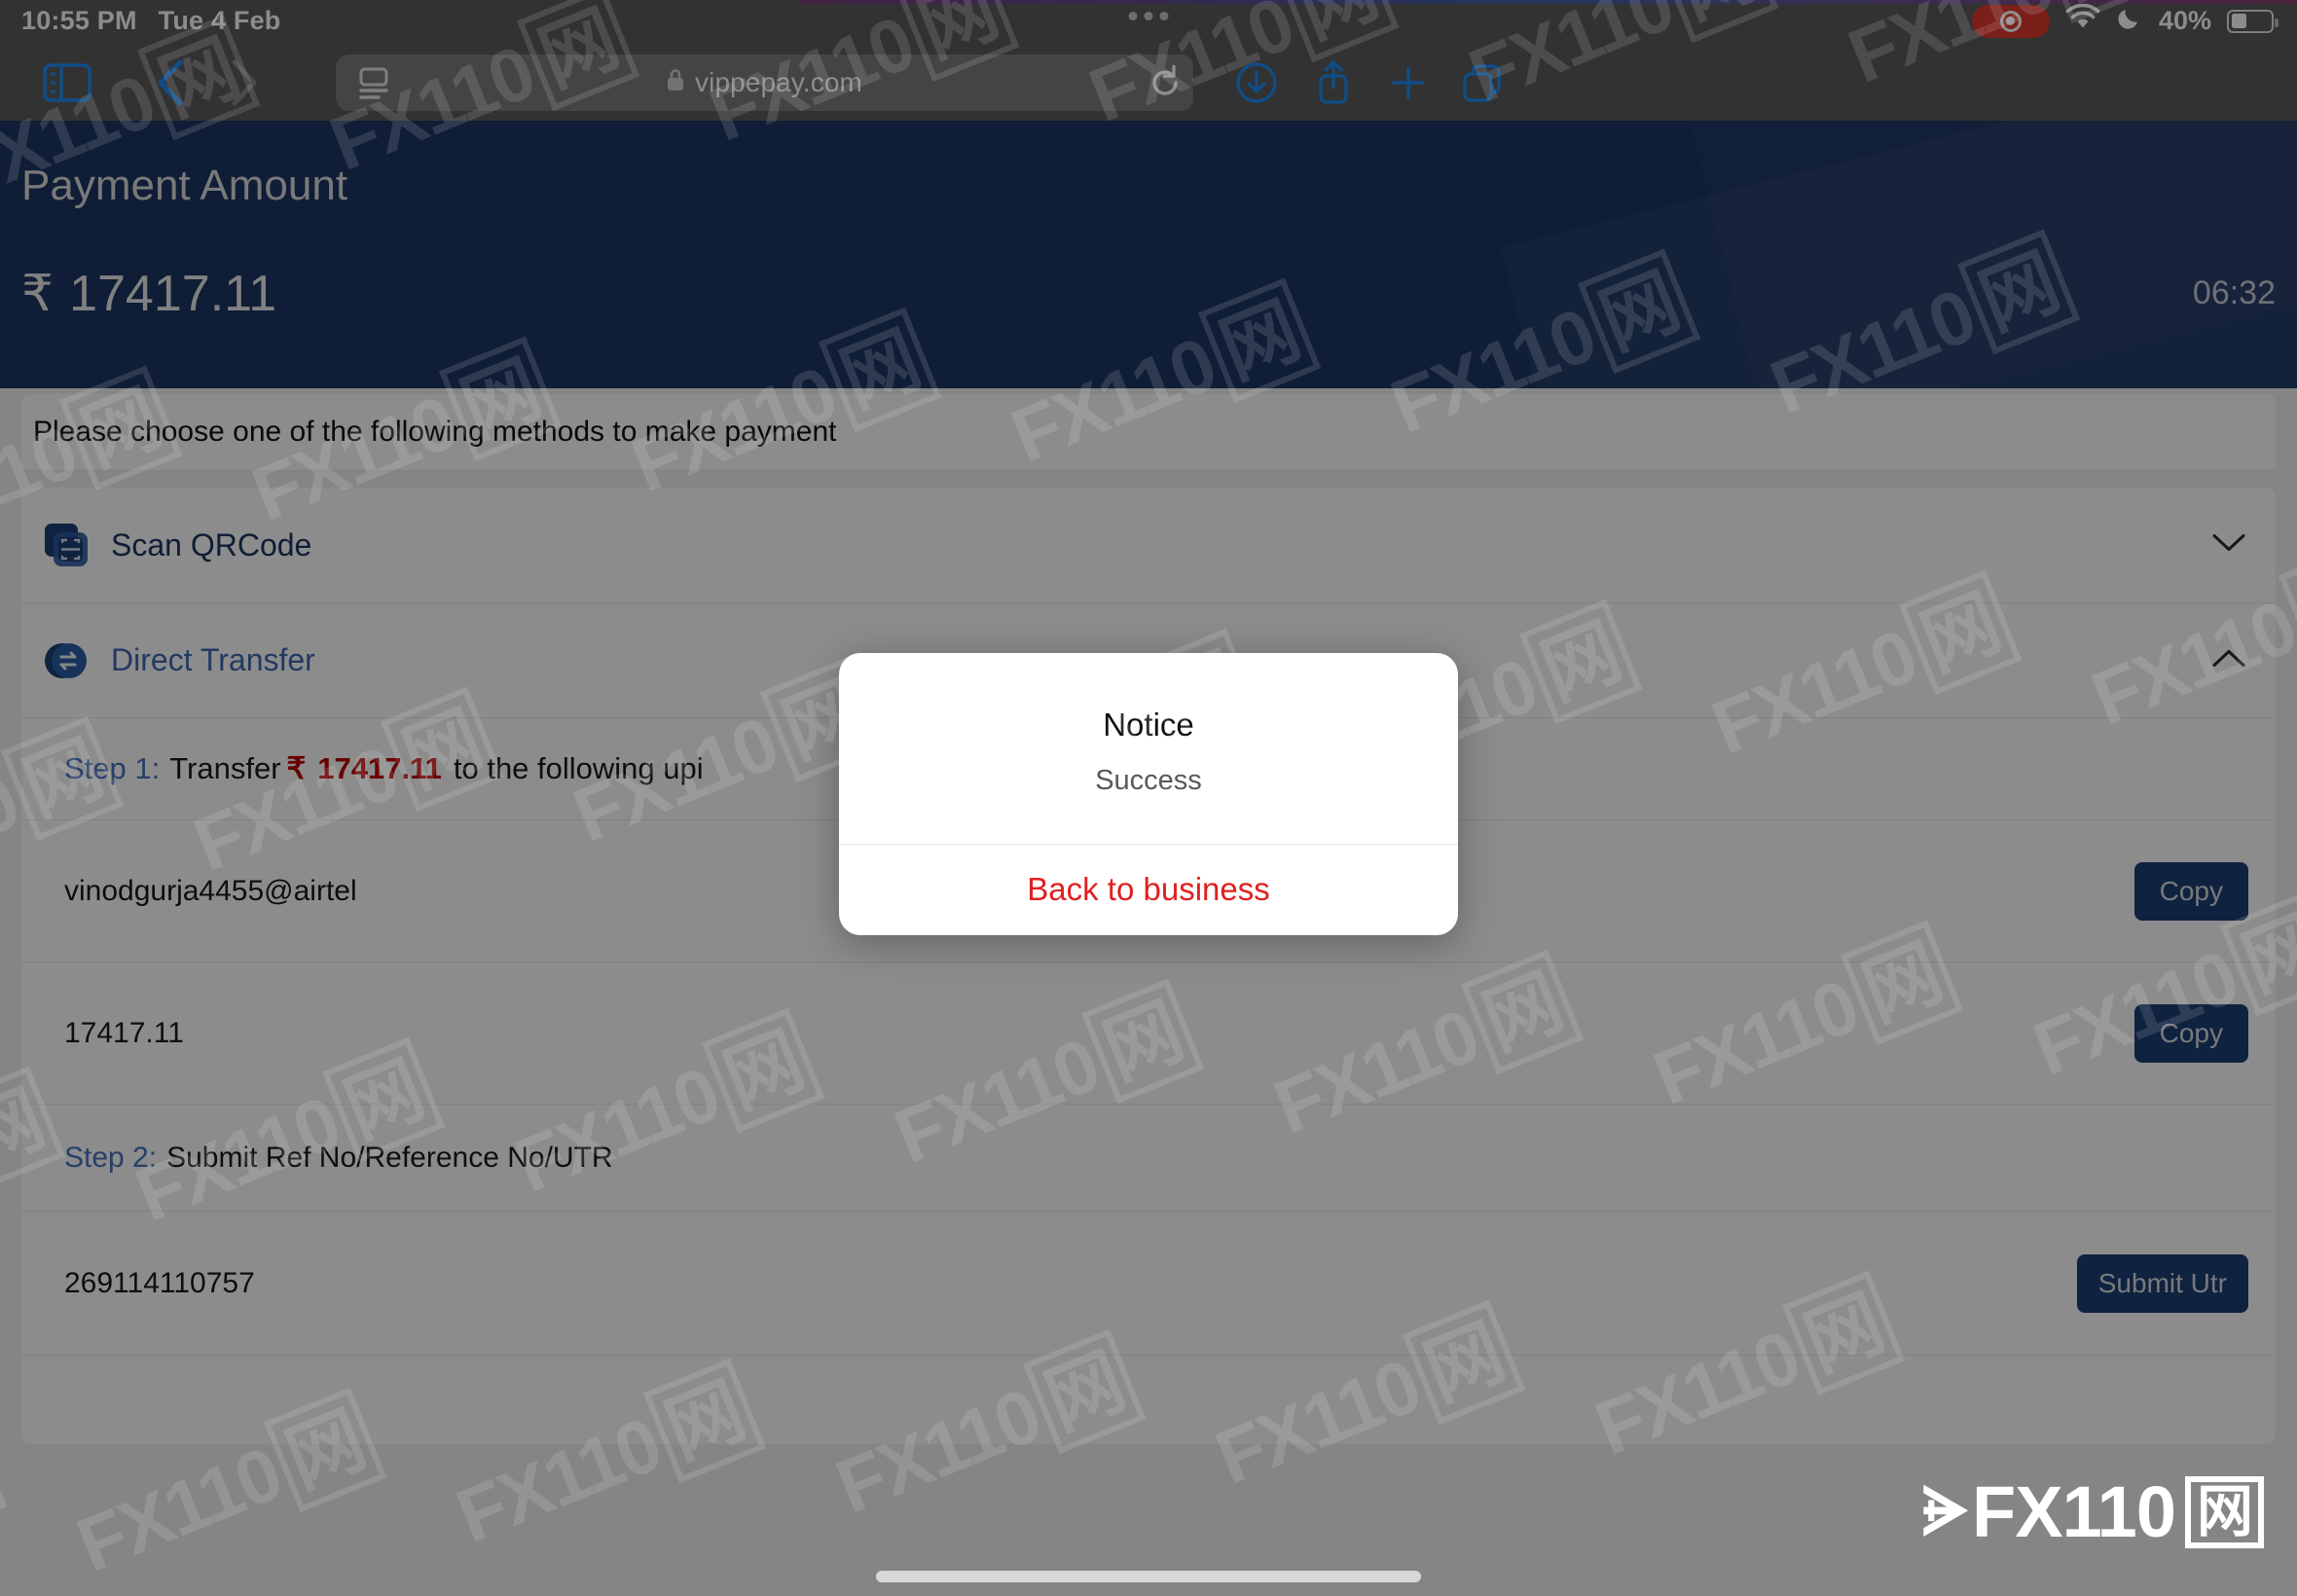 Image resolution: width=2297 pixels, height=1596 pixels. I want to click on fx110-arrow-icon: ᗓ, so click(1946, 1512).